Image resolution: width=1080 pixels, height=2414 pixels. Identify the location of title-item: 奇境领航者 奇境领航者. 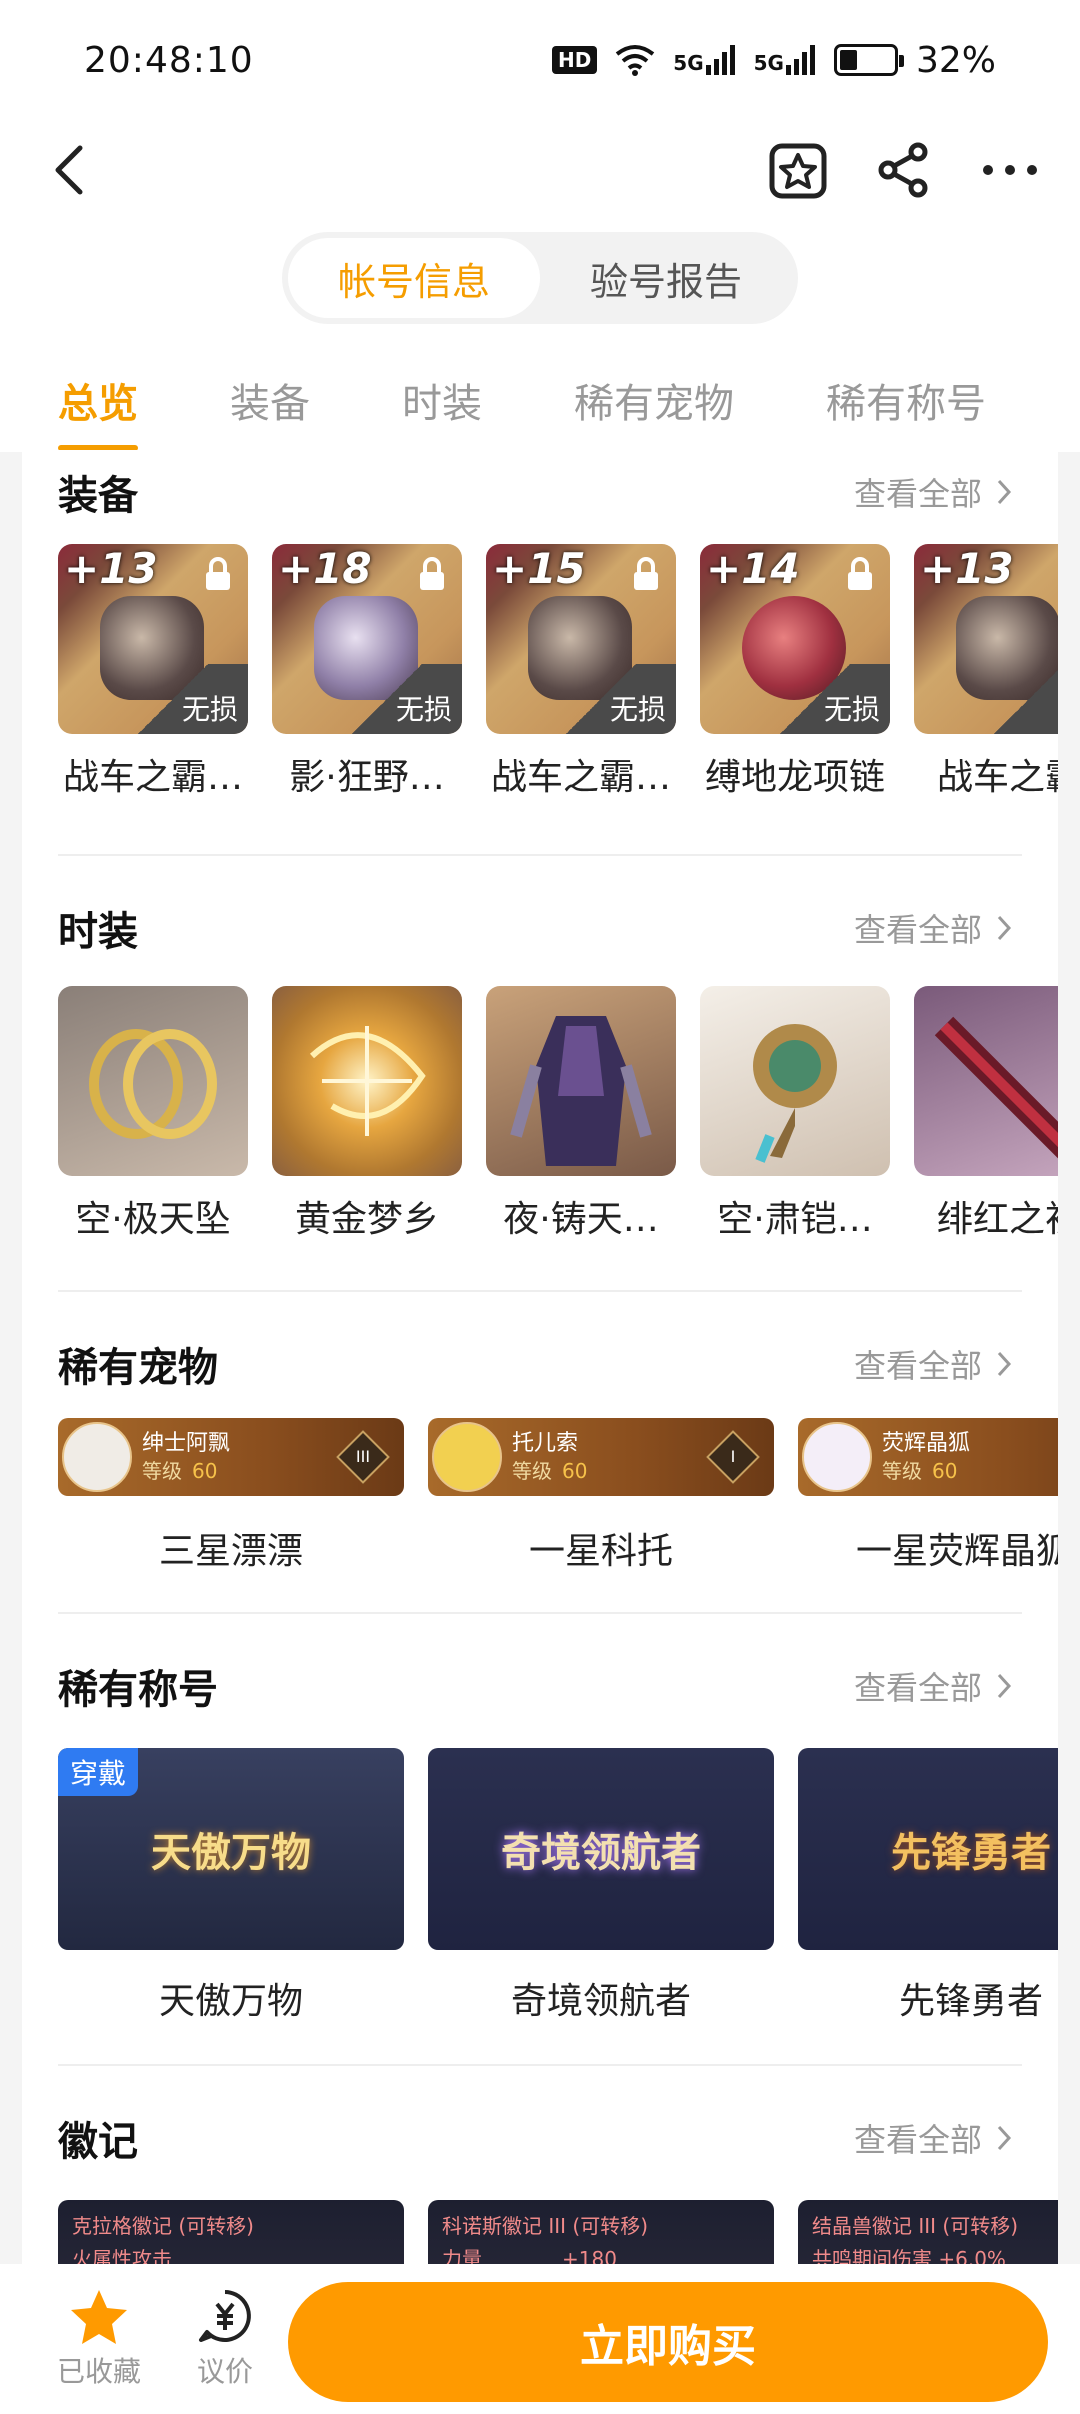
(601, 1886).